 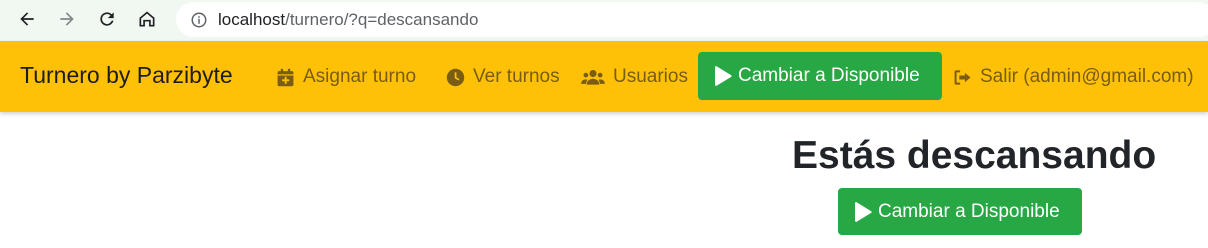 I want to click on reload-button, so click(x=107, y=19).